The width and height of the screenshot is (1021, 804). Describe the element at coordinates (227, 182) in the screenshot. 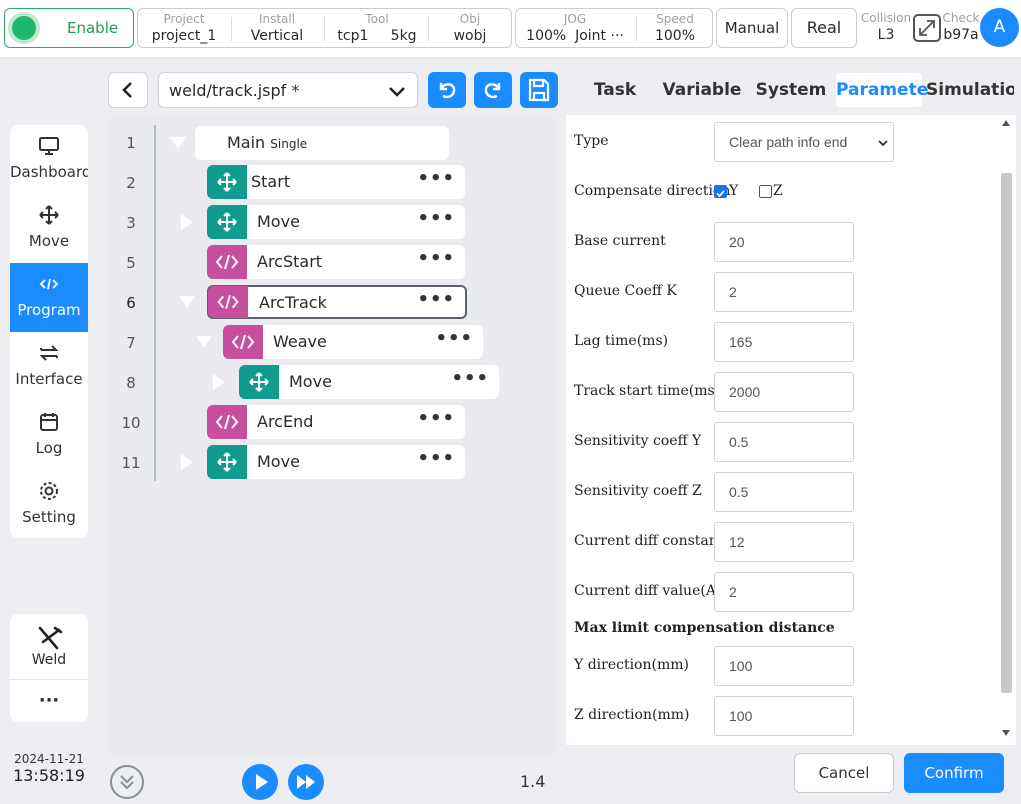

I see `move-arrows-icon` at that location.